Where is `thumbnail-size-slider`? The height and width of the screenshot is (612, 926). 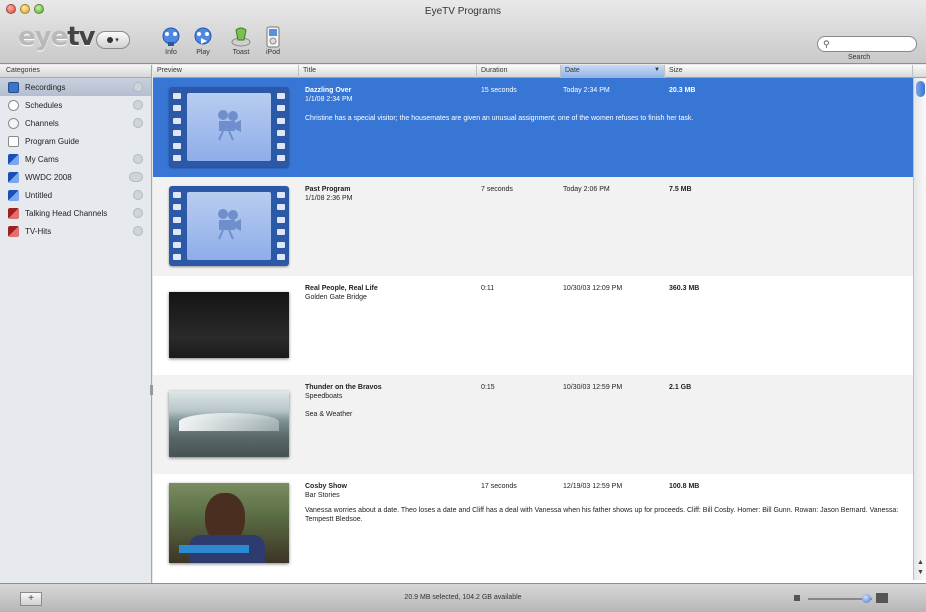 thumbnail-size-slider is located at coordinates (849, 598).